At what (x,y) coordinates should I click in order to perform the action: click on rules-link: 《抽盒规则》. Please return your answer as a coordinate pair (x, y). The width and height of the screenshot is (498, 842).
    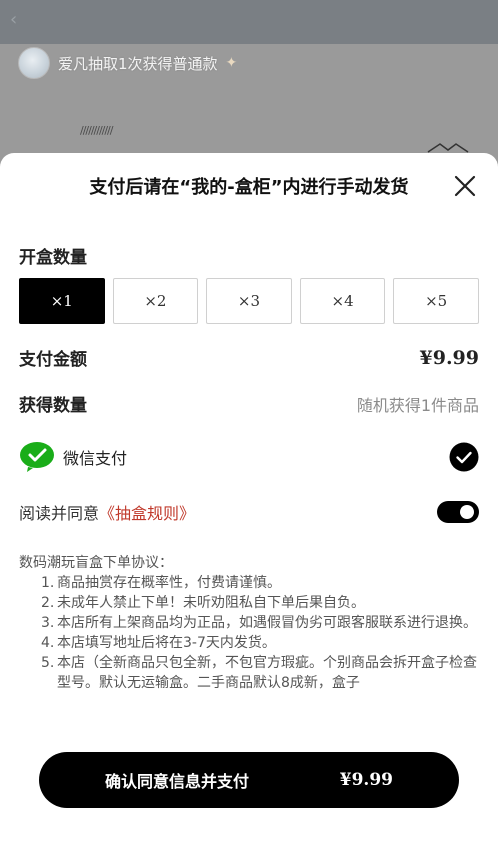
    Looking at the image, I should click on (147, 513).